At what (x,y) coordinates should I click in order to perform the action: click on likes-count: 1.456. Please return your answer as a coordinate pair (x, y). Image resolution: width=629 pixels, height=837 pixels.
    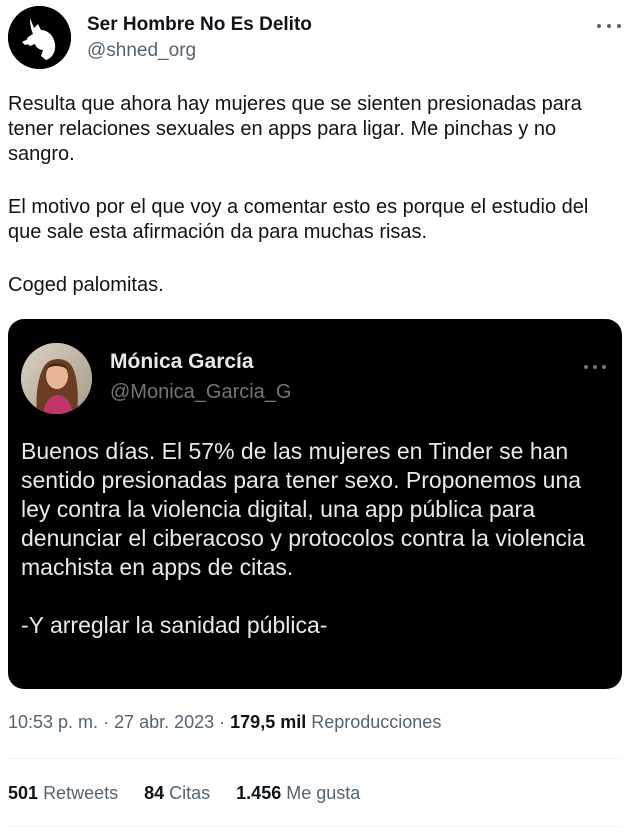
    Looking at the image, I should click on (259, 793).